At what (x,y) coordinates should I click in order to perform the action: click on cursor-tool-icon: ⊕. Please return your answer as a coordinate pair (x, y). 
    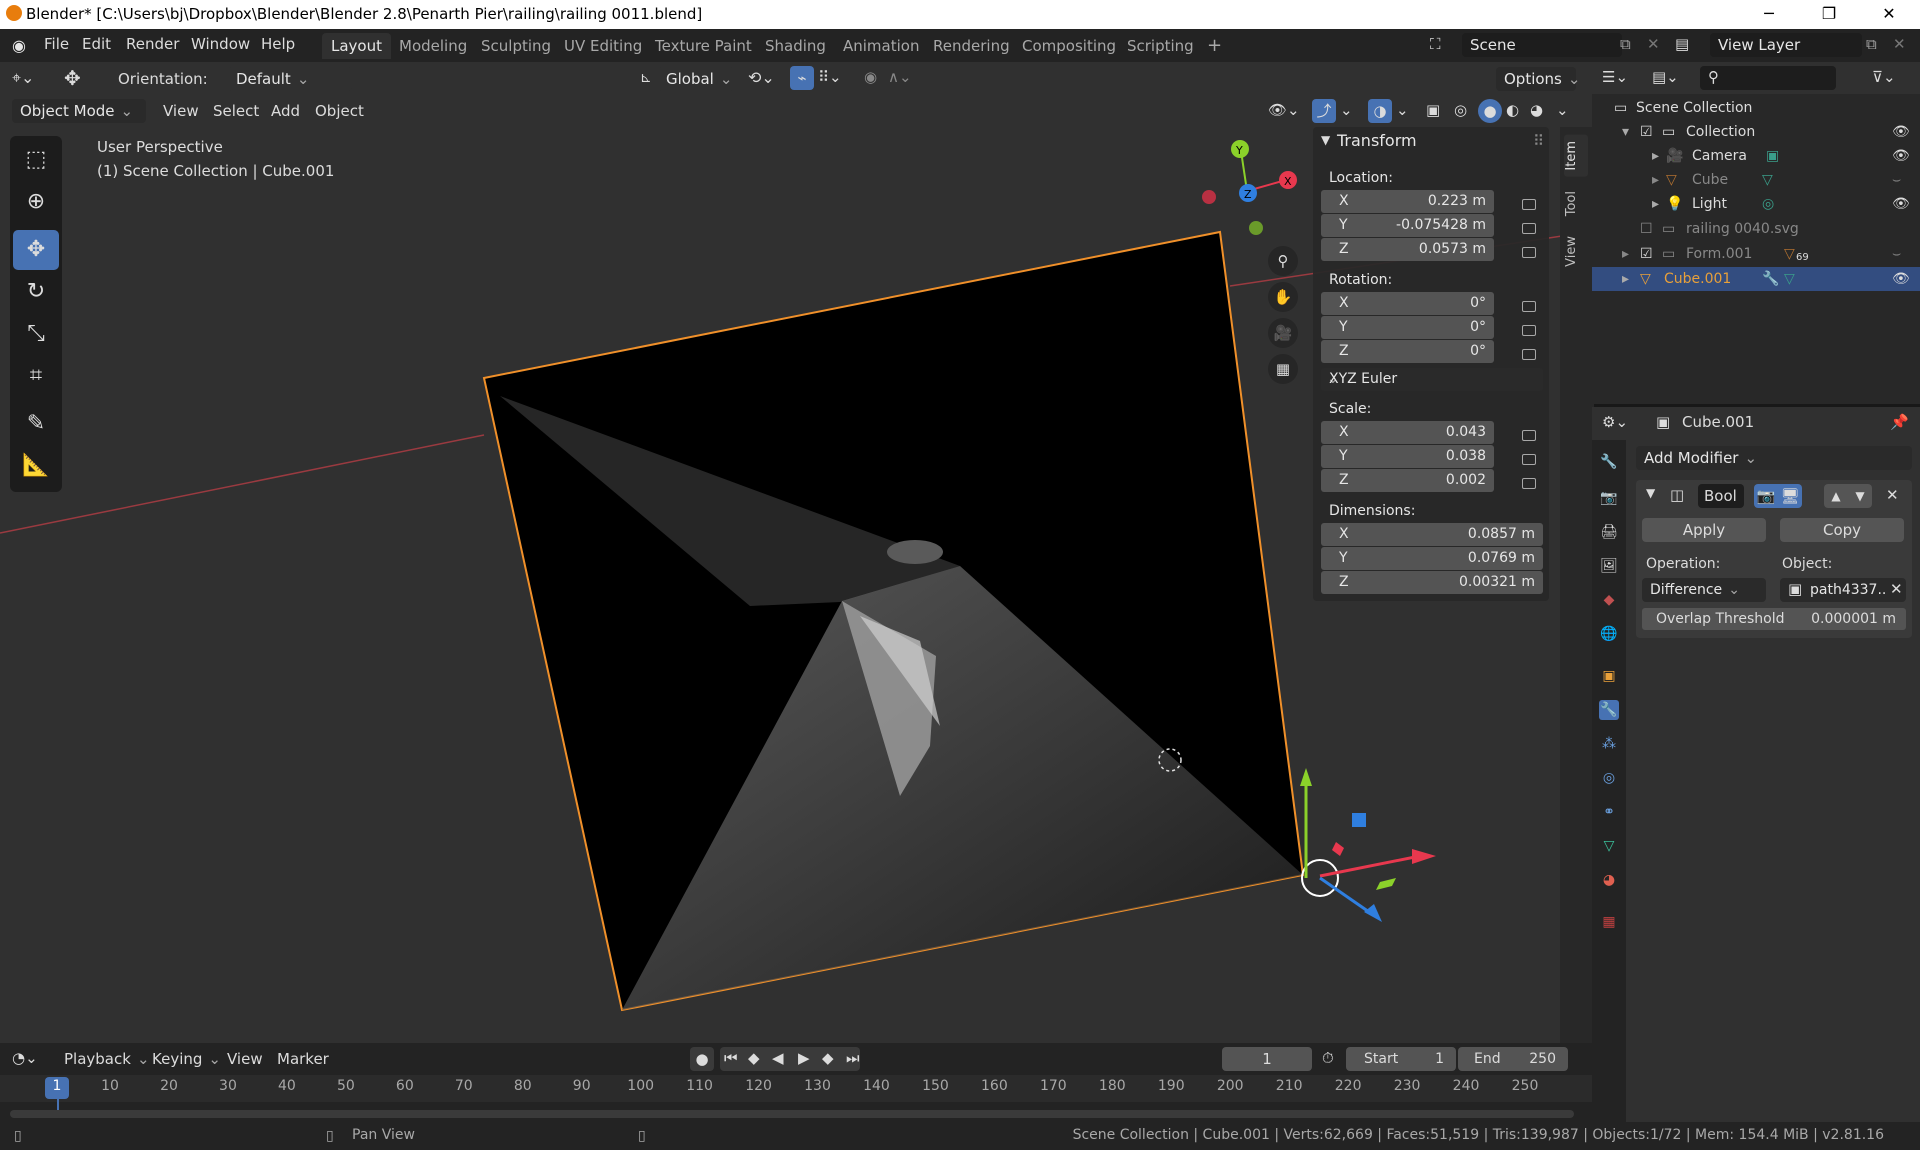
    Looking at the image, I should click on (36, 202).